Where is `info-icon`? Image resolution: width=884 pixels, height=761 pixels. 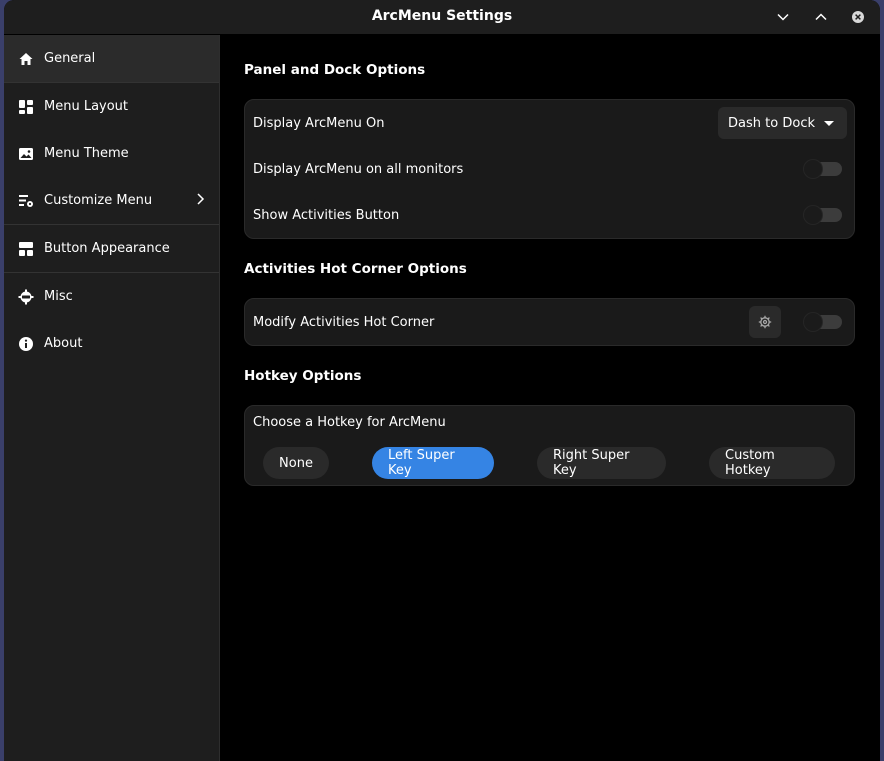 info-icon is located at coordinates (26, 344).